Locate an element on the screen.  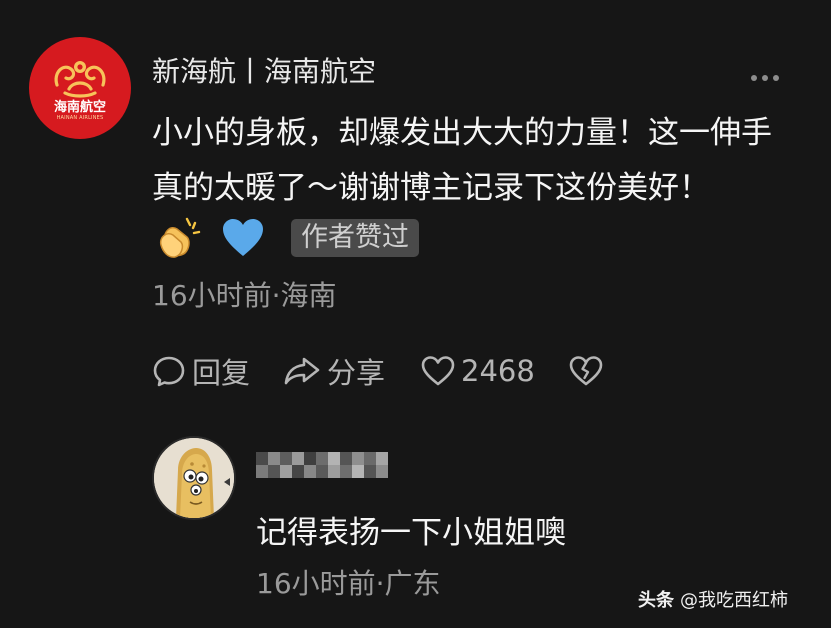
more-options-icon is located at coordinates (767, 78).